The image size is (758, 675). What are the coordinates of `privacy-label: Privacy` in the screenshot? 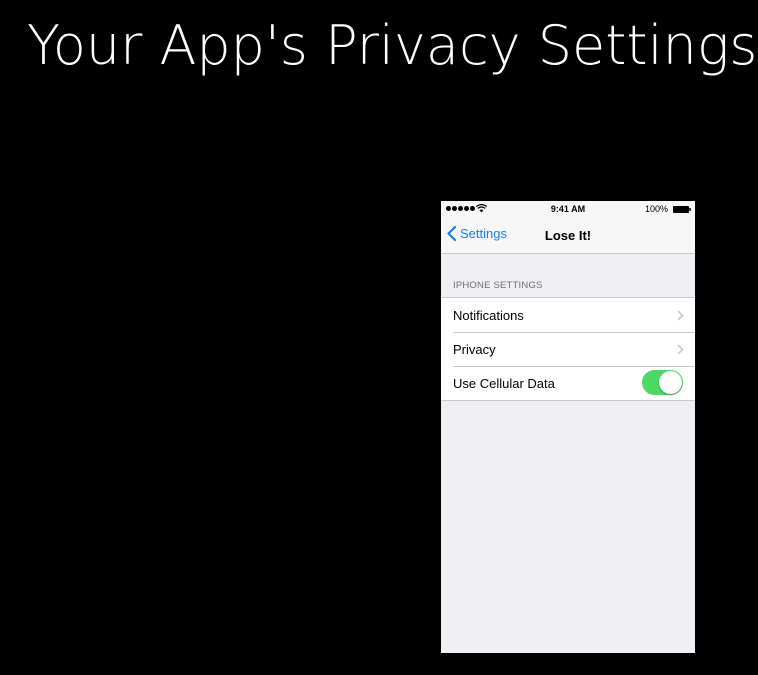 It's located at (474, 349).